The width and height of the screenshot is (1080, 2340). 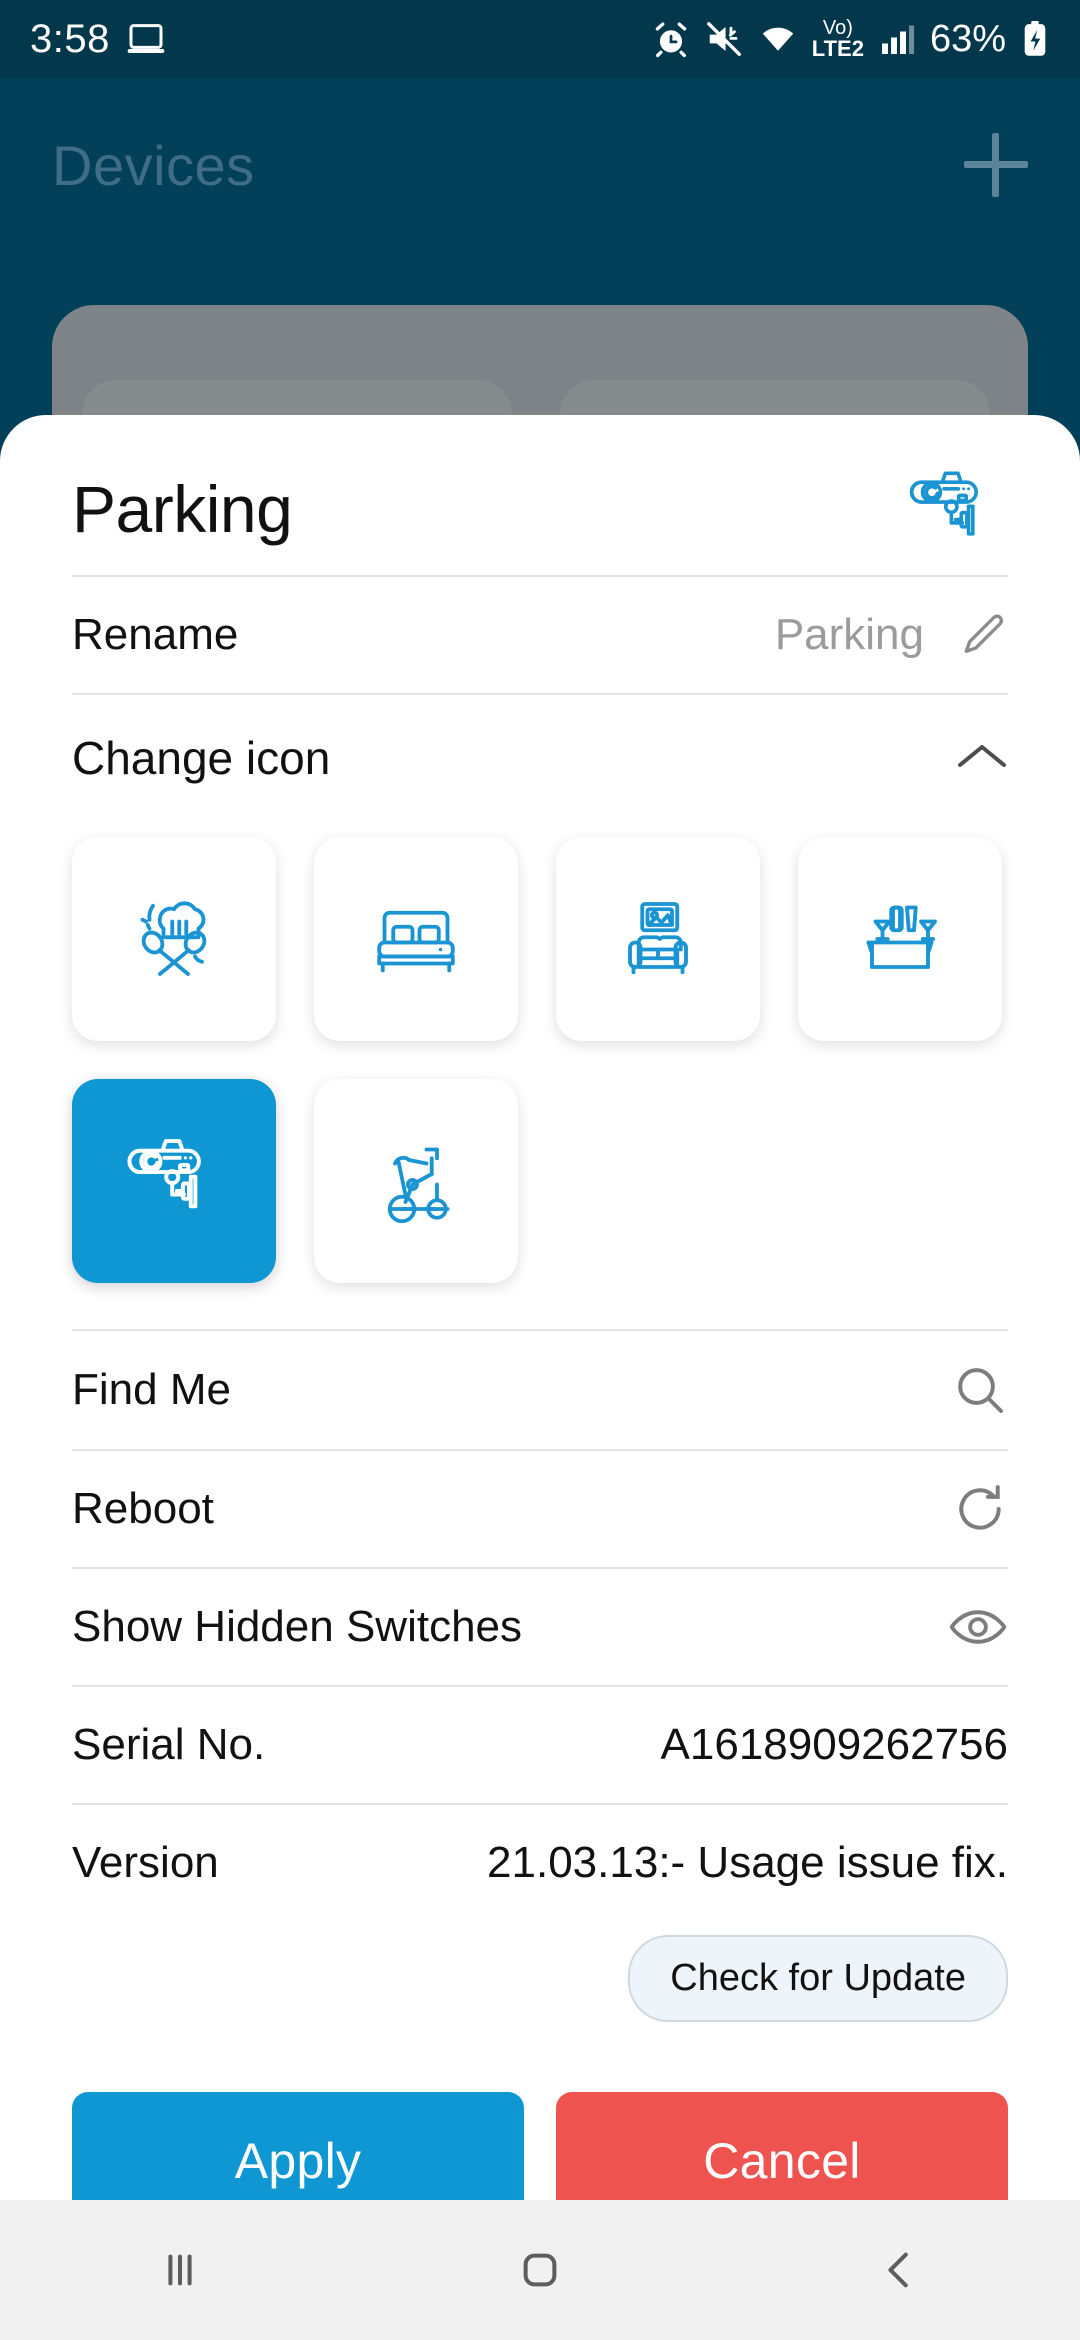 What do you see at coordinates (953, 509) in the screenshot?
I see `cctv-camera-icon` at bounding box center [953, 509].